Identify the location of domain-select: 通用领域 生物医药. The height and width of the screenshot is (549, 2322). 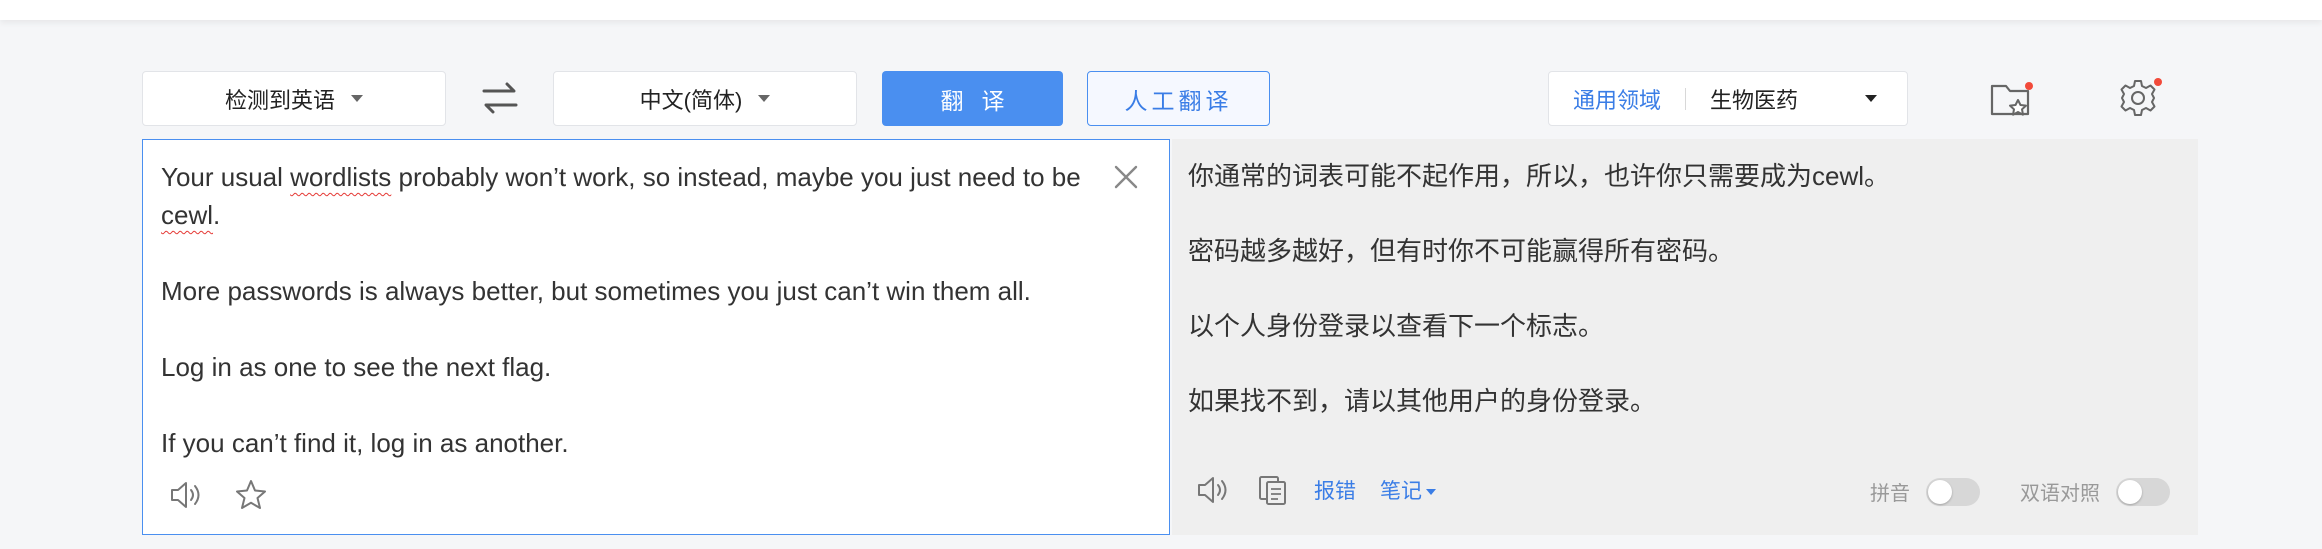
(1728, 98).